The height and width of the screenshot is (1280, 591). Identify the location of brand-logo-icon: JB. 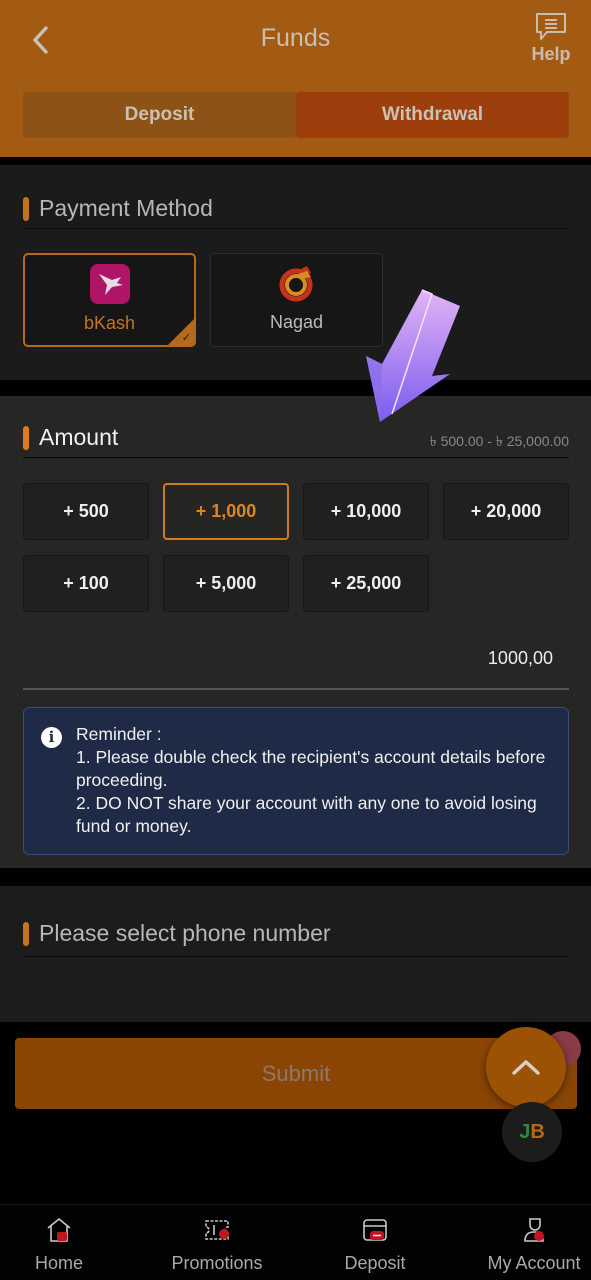
(532, 1131).